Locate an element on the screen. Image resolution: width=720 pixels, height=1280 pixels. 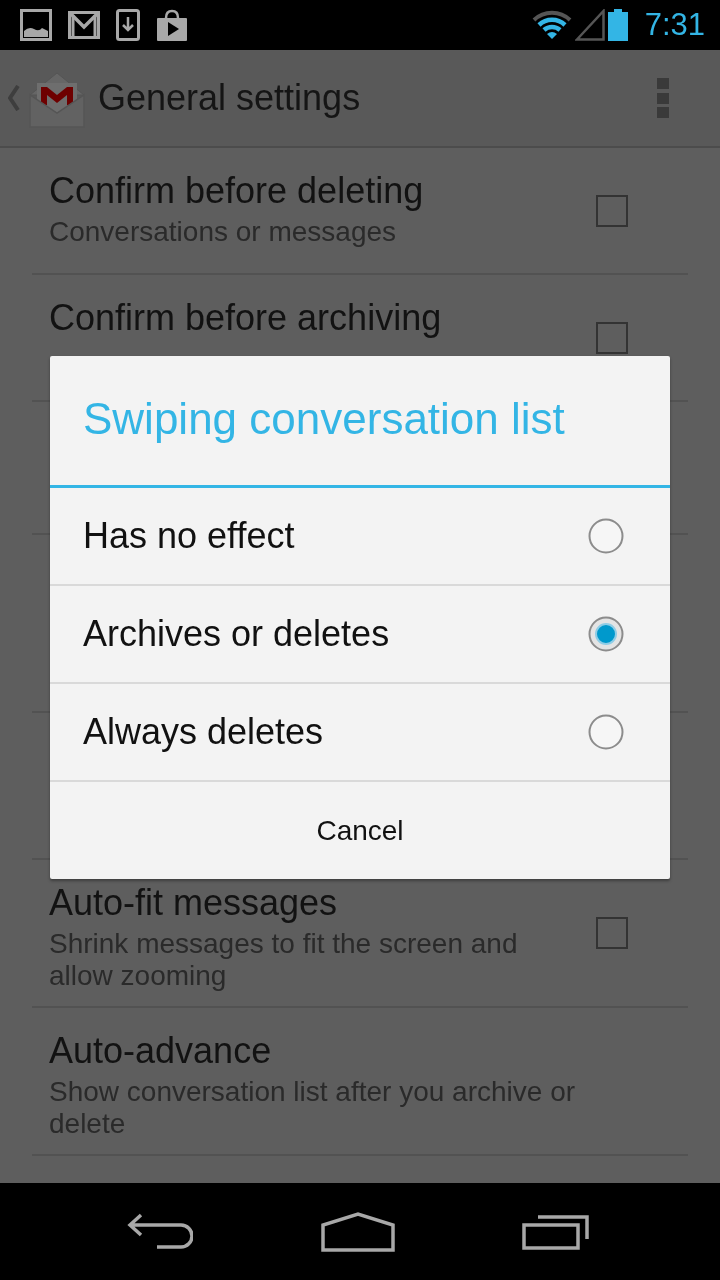
setting-title: Auto-advance is located at coordinates (160, 1051).